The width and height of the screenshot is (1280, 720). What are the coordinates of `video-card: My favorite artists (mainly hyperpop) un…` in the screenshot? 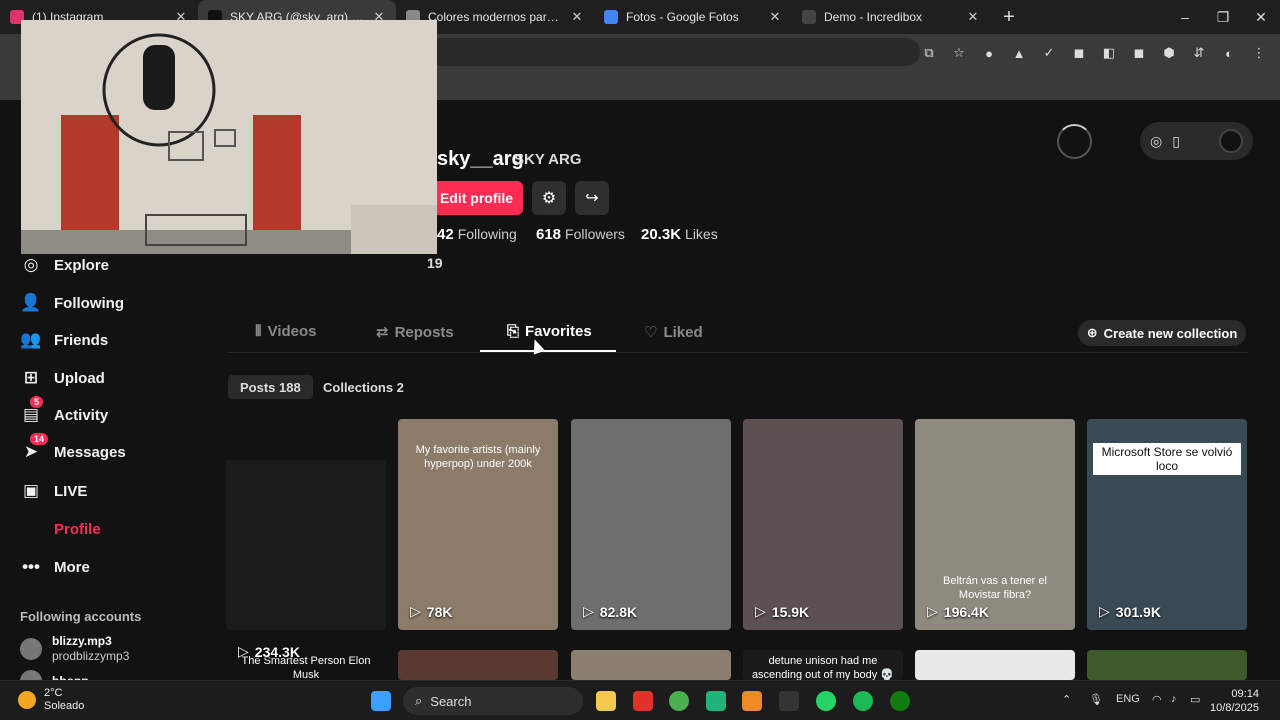 It's located at (478, 524).